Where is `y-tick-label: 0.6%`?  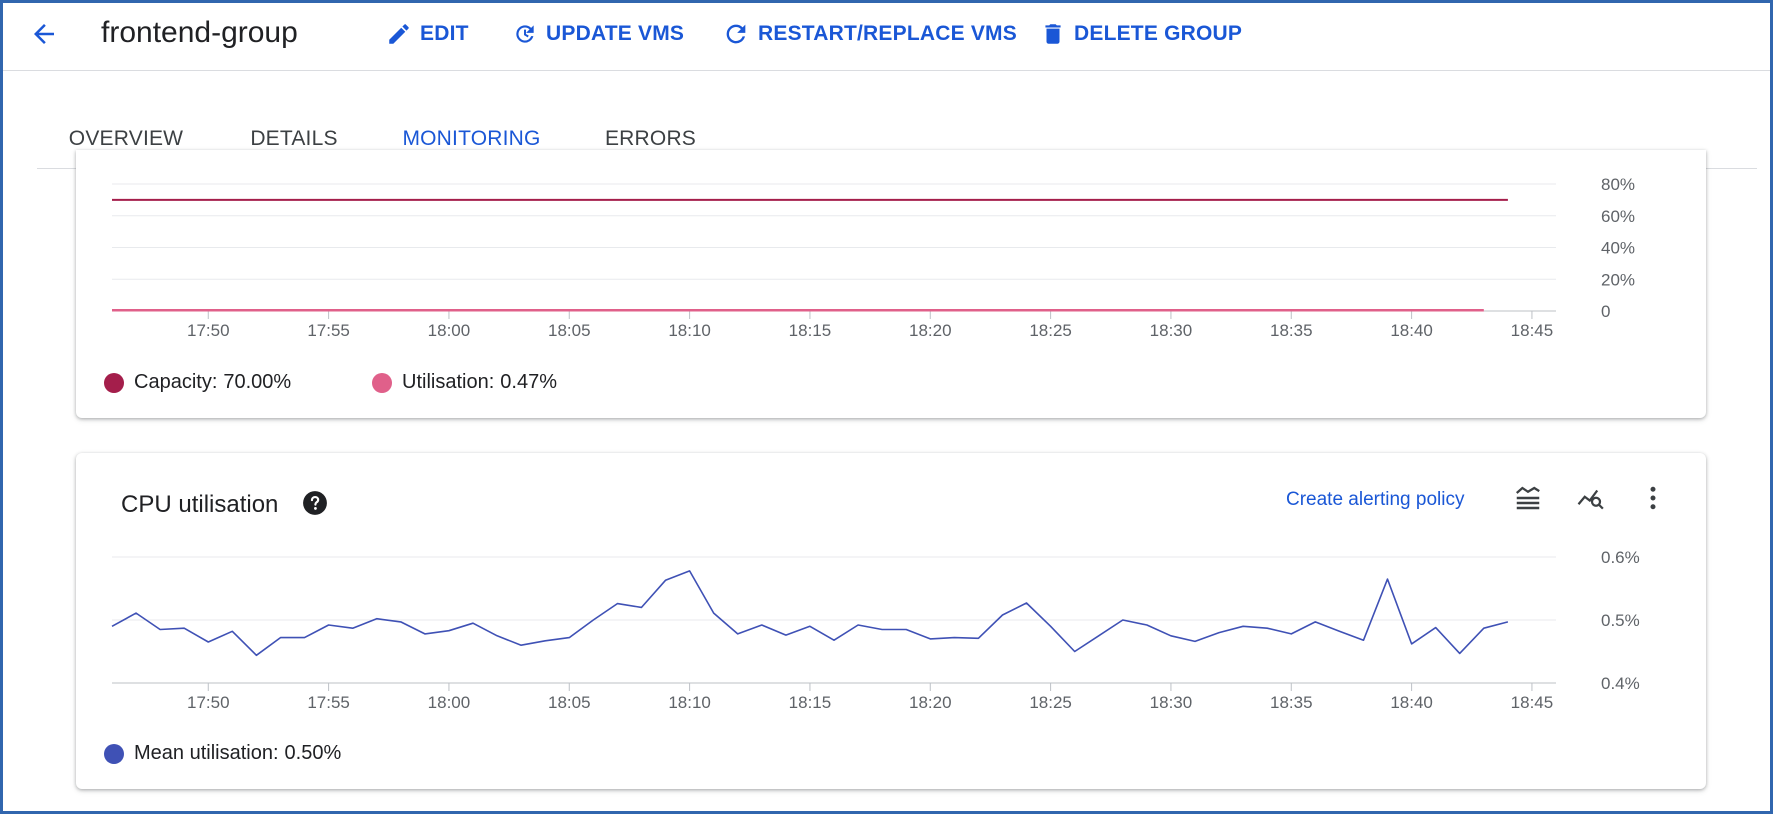 y-tick-label: 0.6% is located at coordinates (1620, 557).